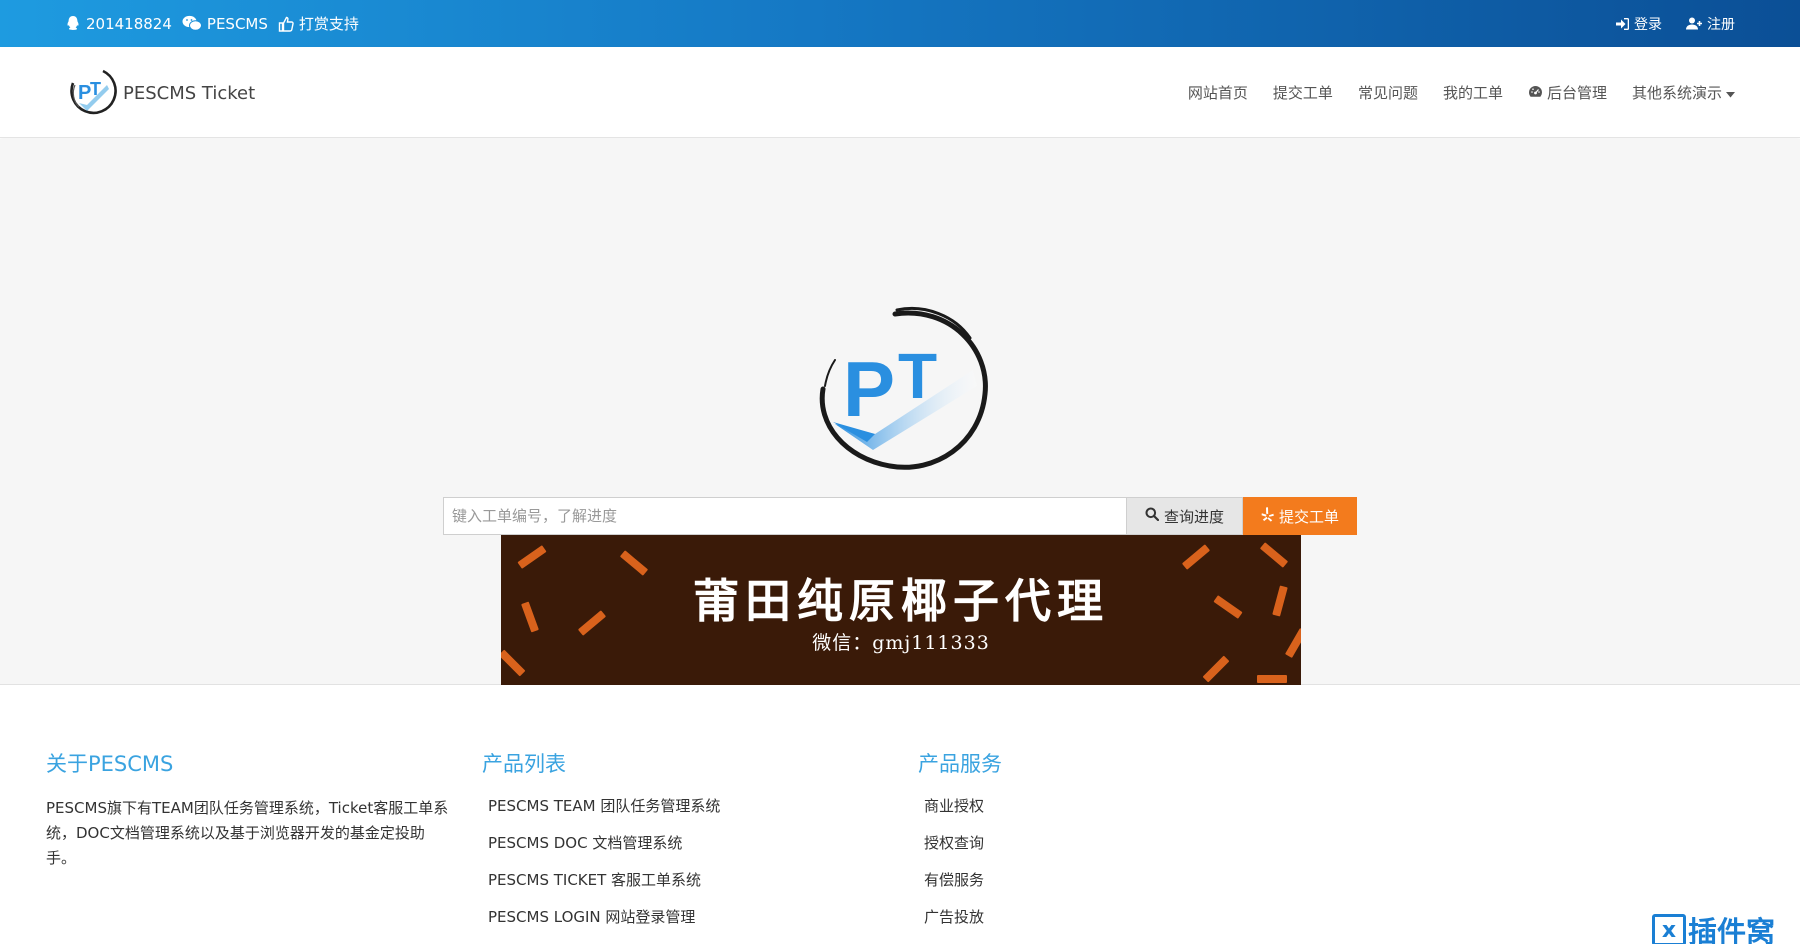 This screenshot has height=944, width=1800. I want to click on nav-item-label: 后台管理, so click(1576, 93).